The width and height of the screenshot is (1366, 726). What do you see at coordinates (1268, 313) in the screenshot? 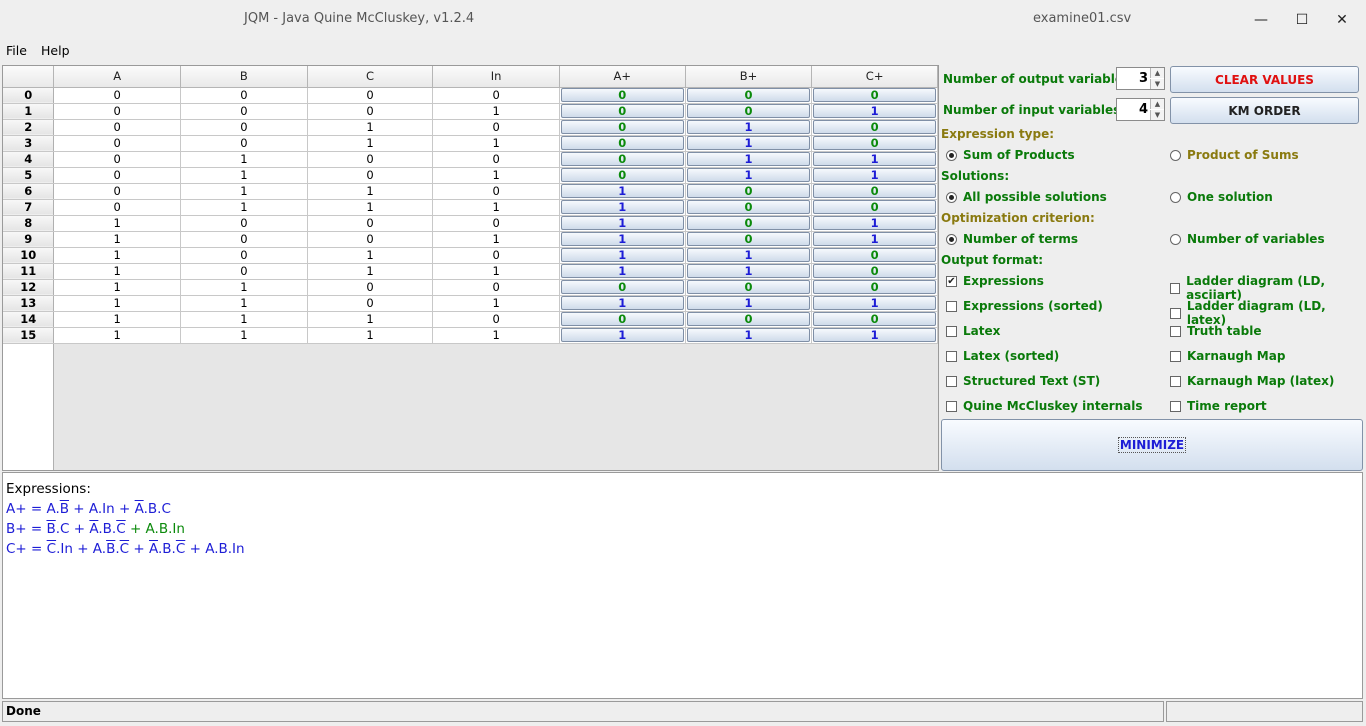
I see `check-ladder-latex: Ladder diagram (LD, latex)` at bounding box center [1268, 313].